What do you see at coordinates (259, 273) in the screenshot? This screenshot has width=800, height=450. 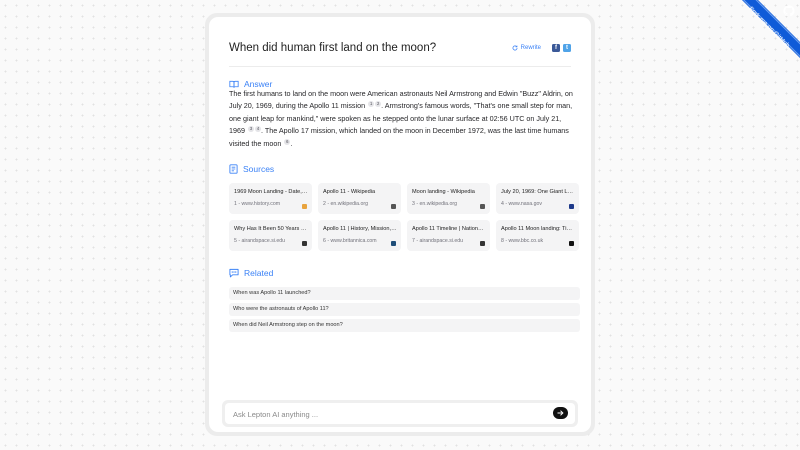 I see `related-heading-label: Related` at bounding box center [259, 273].